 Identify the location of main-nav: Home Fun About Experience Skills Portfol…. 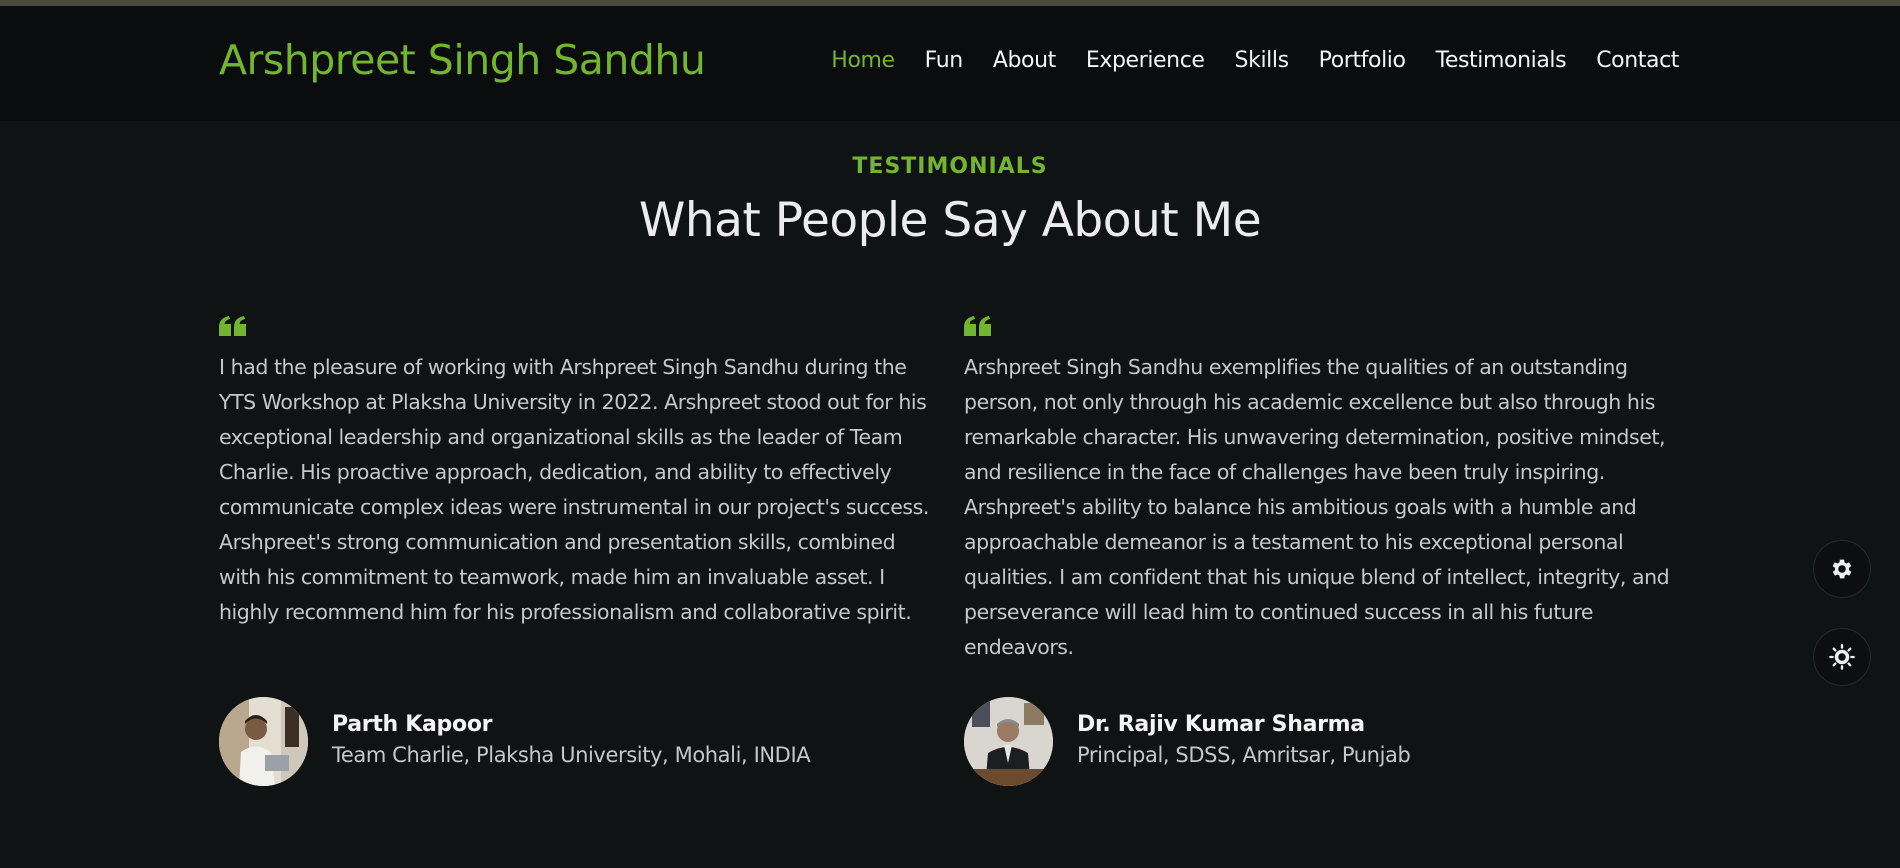
(1255, 61).